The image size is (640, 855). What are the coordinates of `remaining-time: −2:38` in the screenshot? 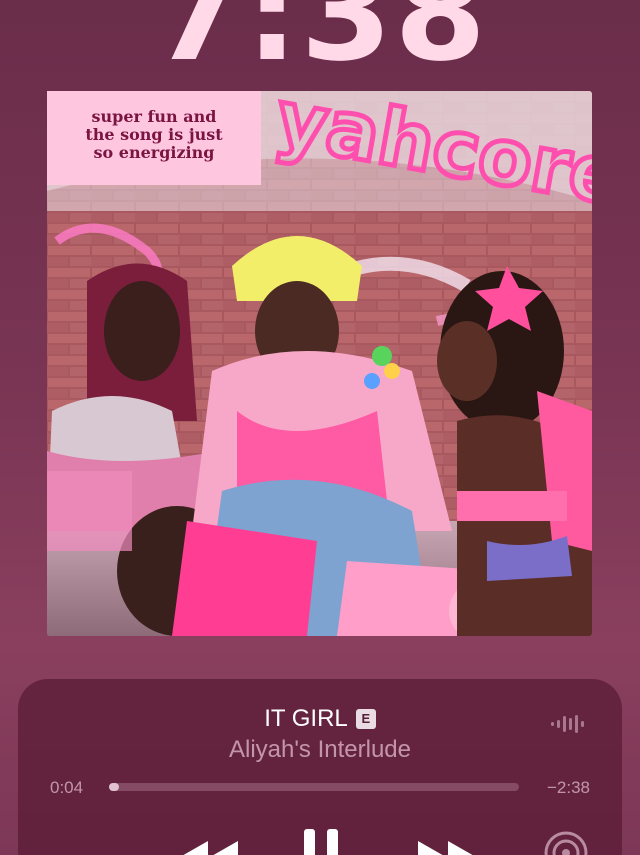 It's located at (568, 787).